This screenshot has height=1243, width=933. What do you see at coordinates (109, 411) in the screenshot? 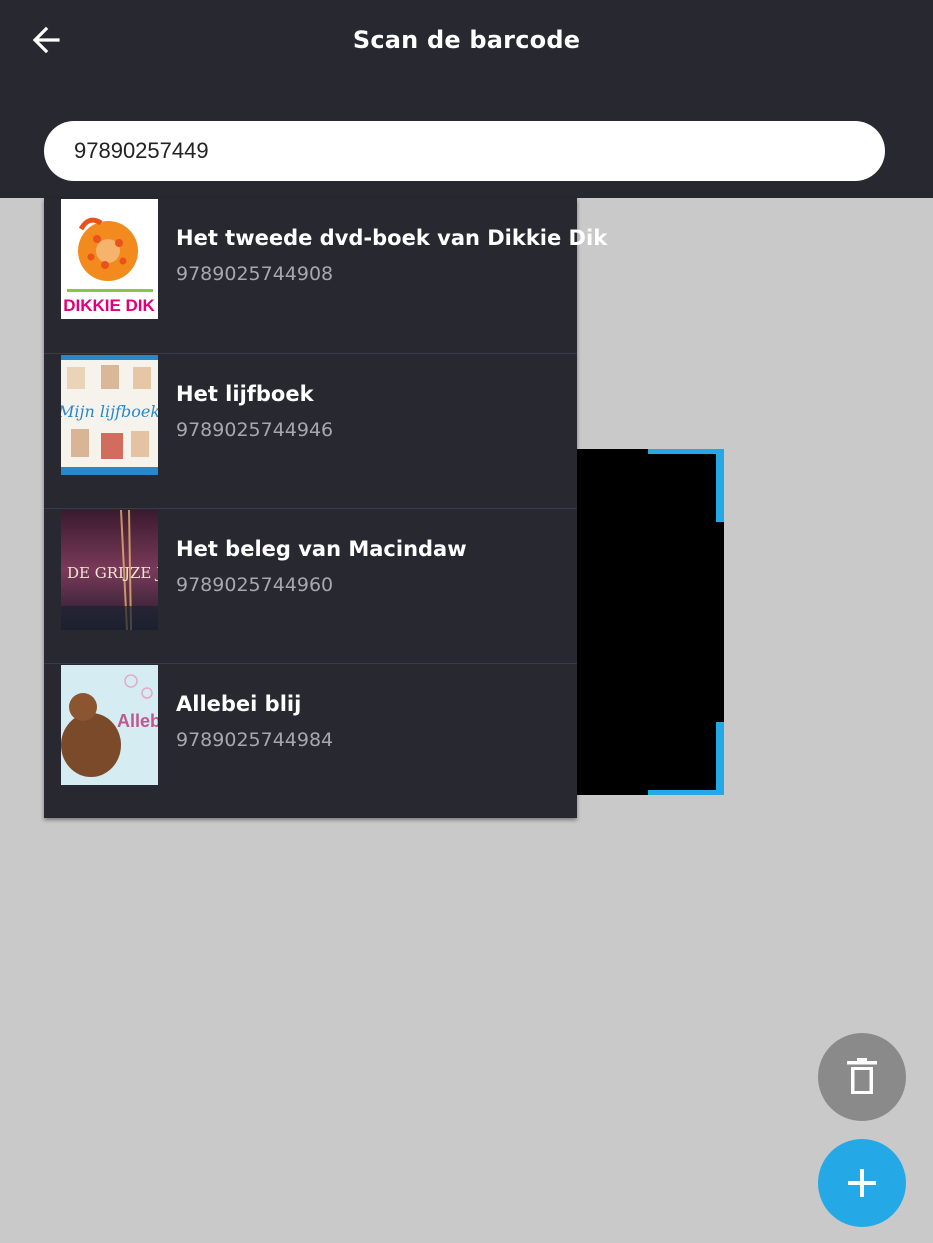
I see `svg-text: Mijn lijfboek` at bounding box center [109, 411].